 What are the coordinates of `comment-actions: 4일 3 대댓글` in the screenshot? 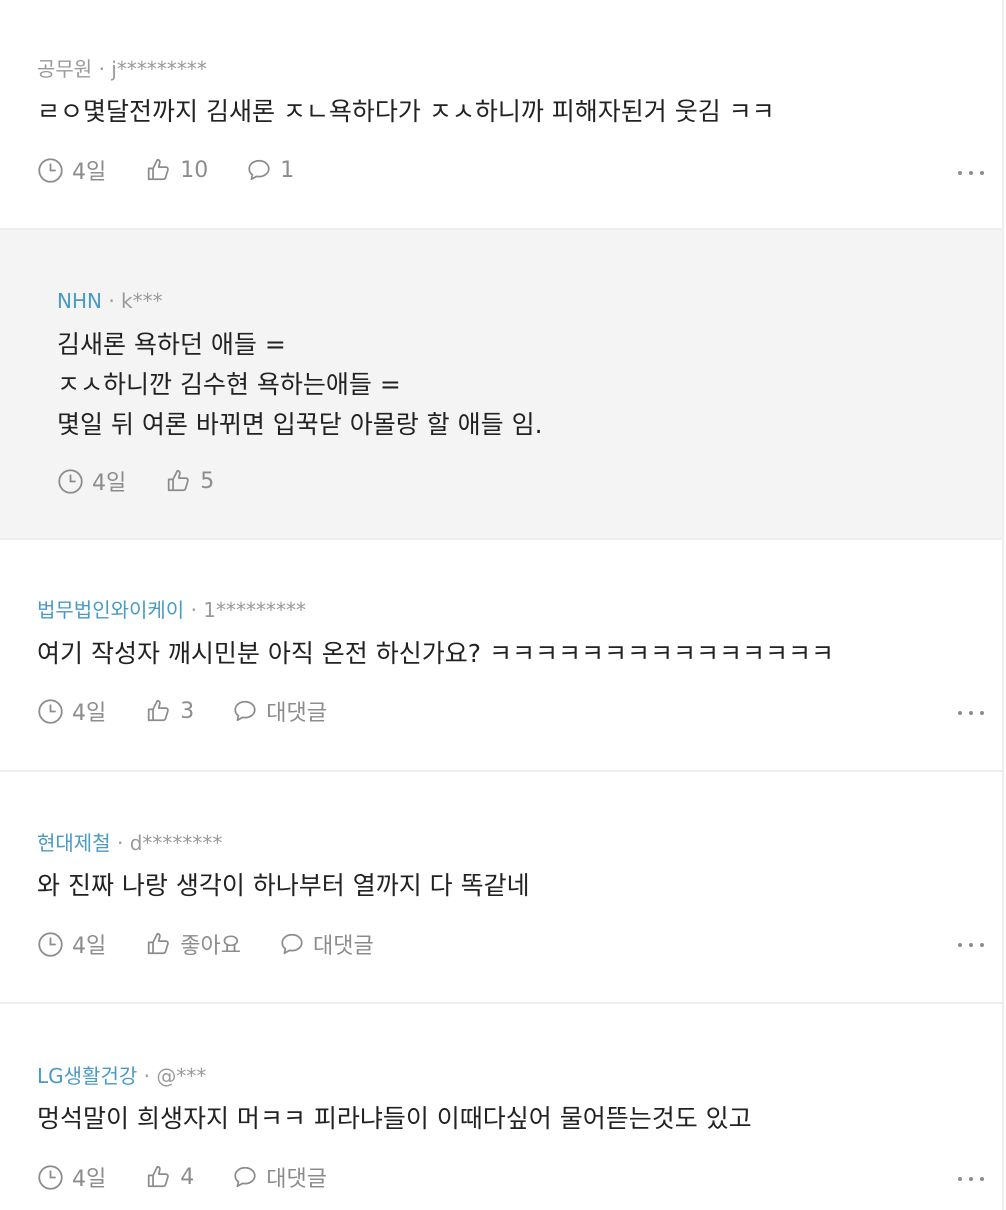 It's located at (182, 711).